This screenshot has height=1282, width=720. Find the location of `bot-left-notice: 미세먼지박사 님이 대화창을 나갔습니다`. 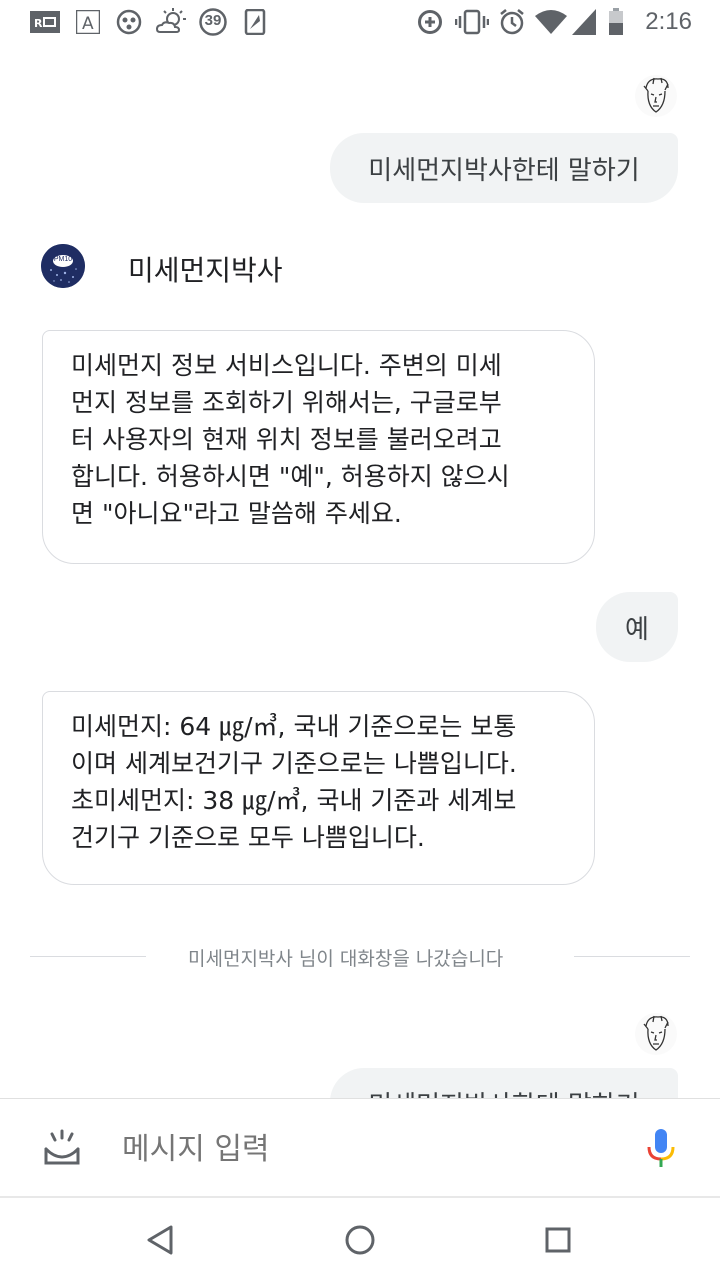

bot-left-notice: 미세먼지박사 님이 대화창을 나갔습니다 is located at coordinates (346, 959).